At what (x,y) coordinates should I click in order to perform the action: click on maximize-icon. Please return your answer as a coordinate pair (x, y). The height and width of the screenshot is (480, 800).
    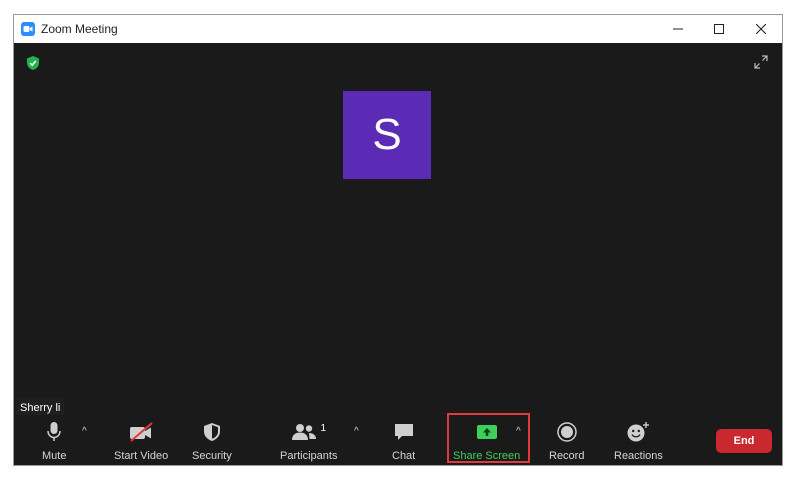
    Looking at the image, I should click on (719, 29).